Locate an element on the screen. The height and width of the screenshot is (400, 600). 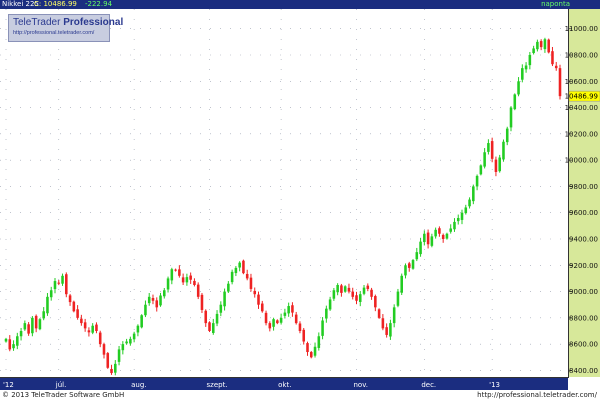
logo-name: TeleTrader Professional is located at coordinates (68, 22).